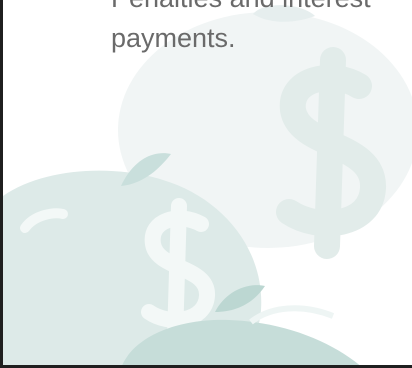  Describe the element at coordinates (241, 29) in the screenshot. I see `body-text: Penalties and interest payments.` at that location.